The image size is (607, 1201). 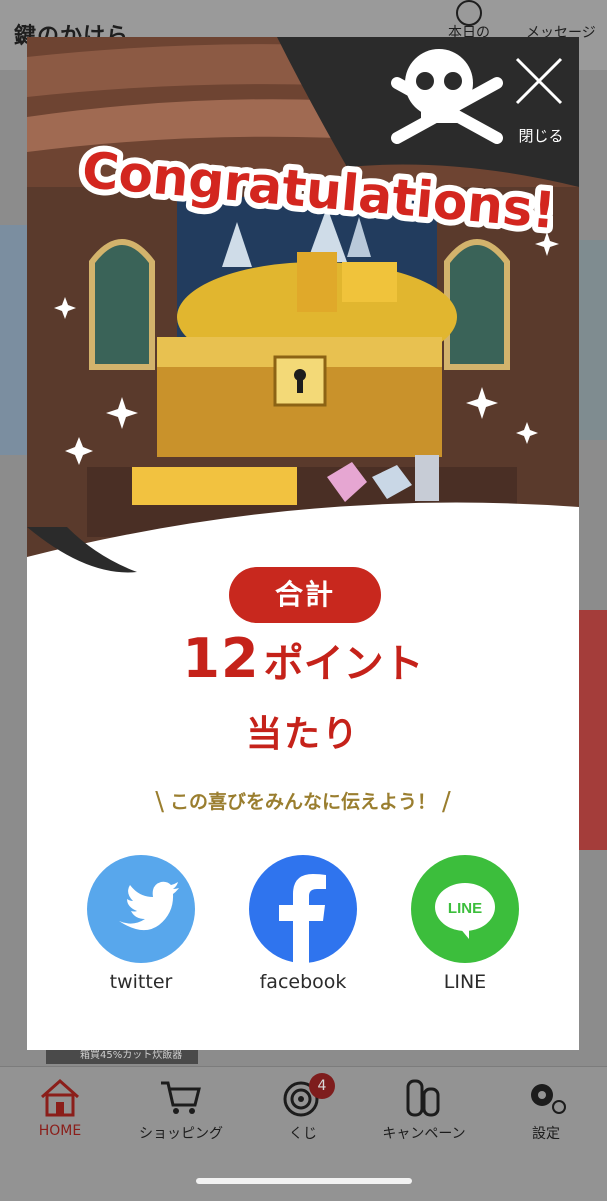 What do you see at coordinates (303, 1134) in the screenshot?
I see `tab-label: くじ` at bounding box center [303, 1134].